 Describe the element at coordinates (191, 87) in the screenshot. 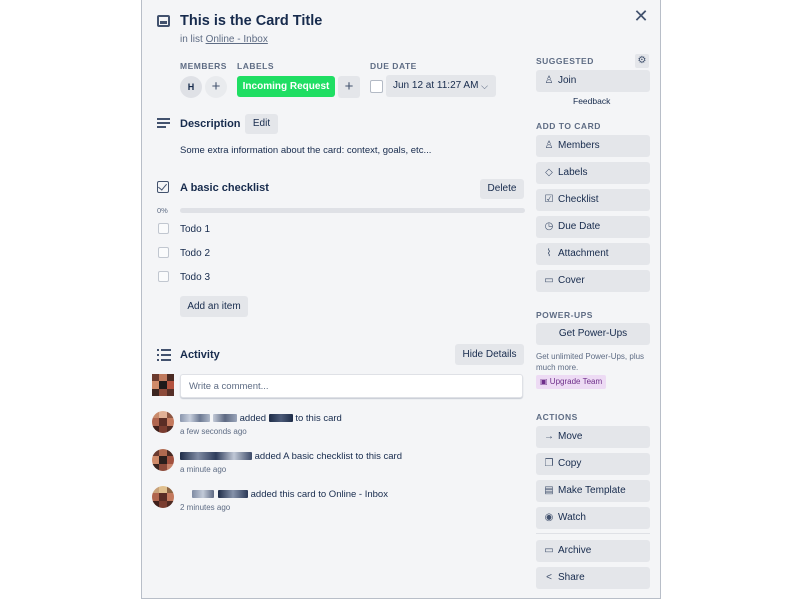

I see `member-avatar: H` at that location.